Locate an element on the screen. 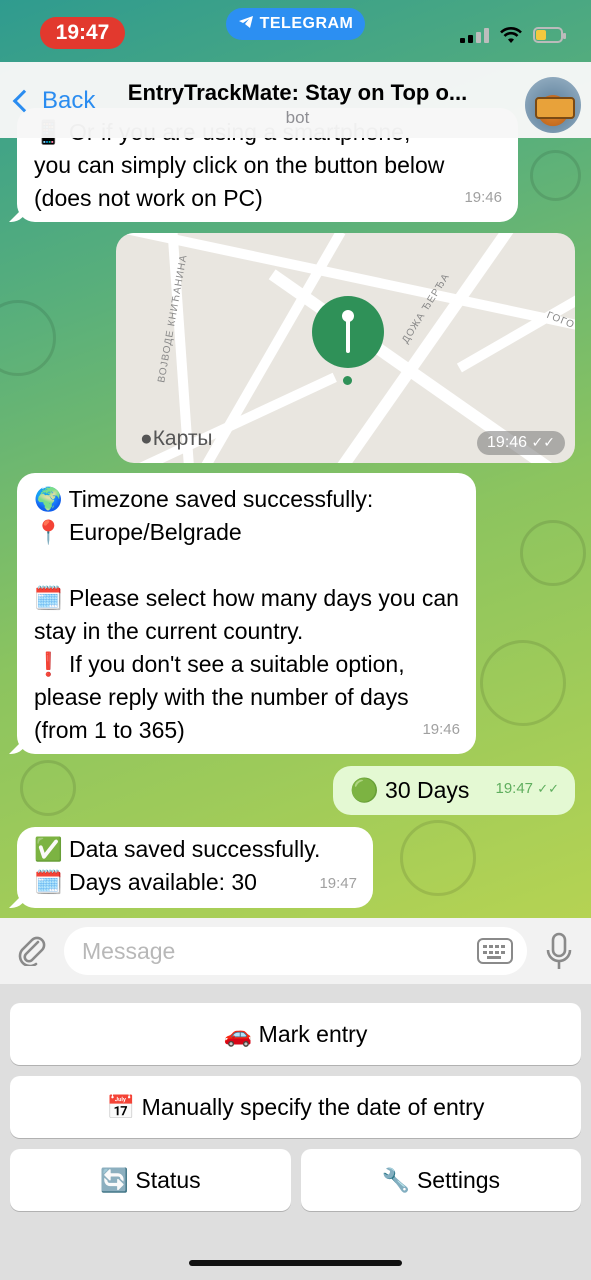 This screenshot has height=1280, width=591. battery-icon is located at coordinates (549, 35).